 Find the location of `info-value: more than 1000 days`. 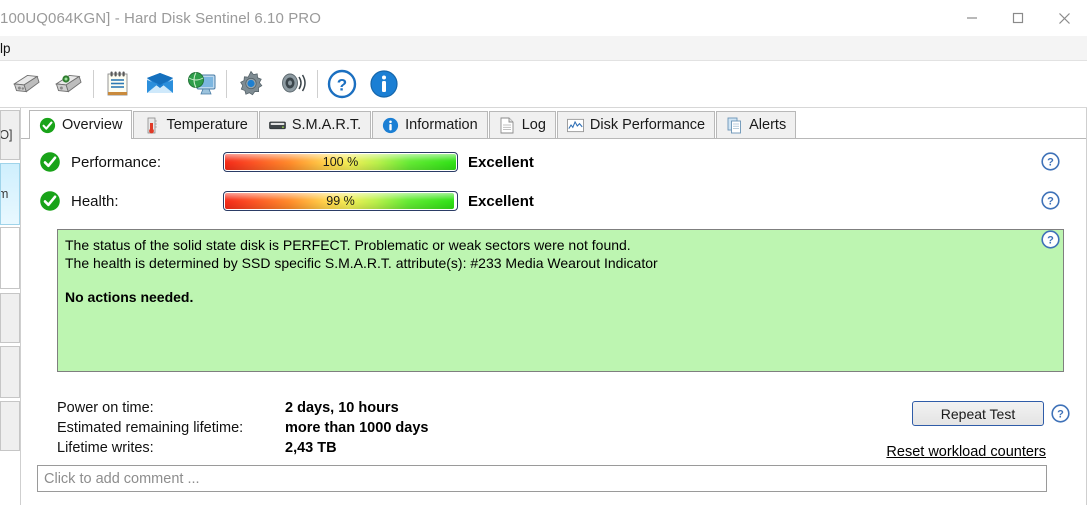

info-value: more than 1000 days is located at coordinates (357, 428).